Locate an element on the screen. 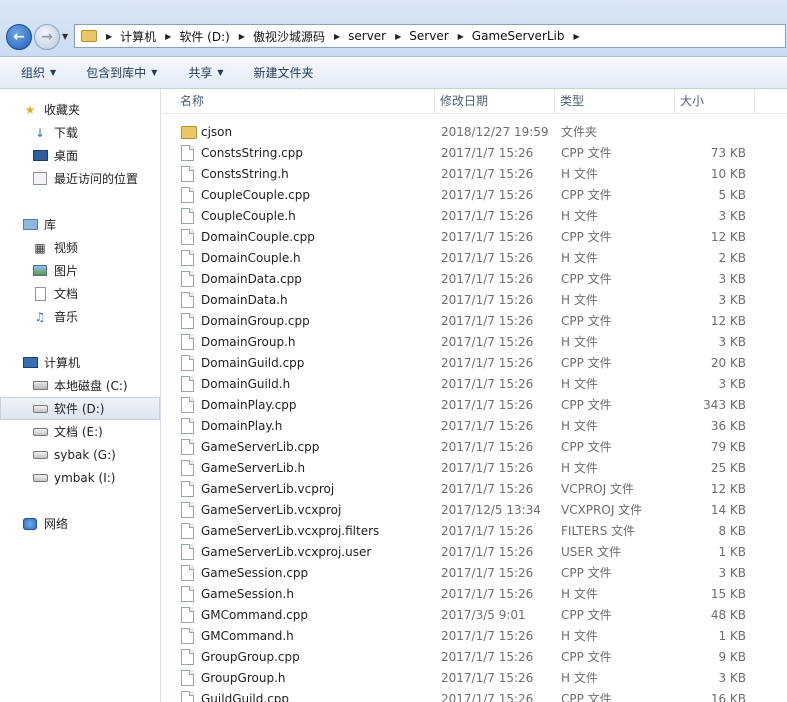  file-name: GameServerLib.h is located at coordinates (253, 468).